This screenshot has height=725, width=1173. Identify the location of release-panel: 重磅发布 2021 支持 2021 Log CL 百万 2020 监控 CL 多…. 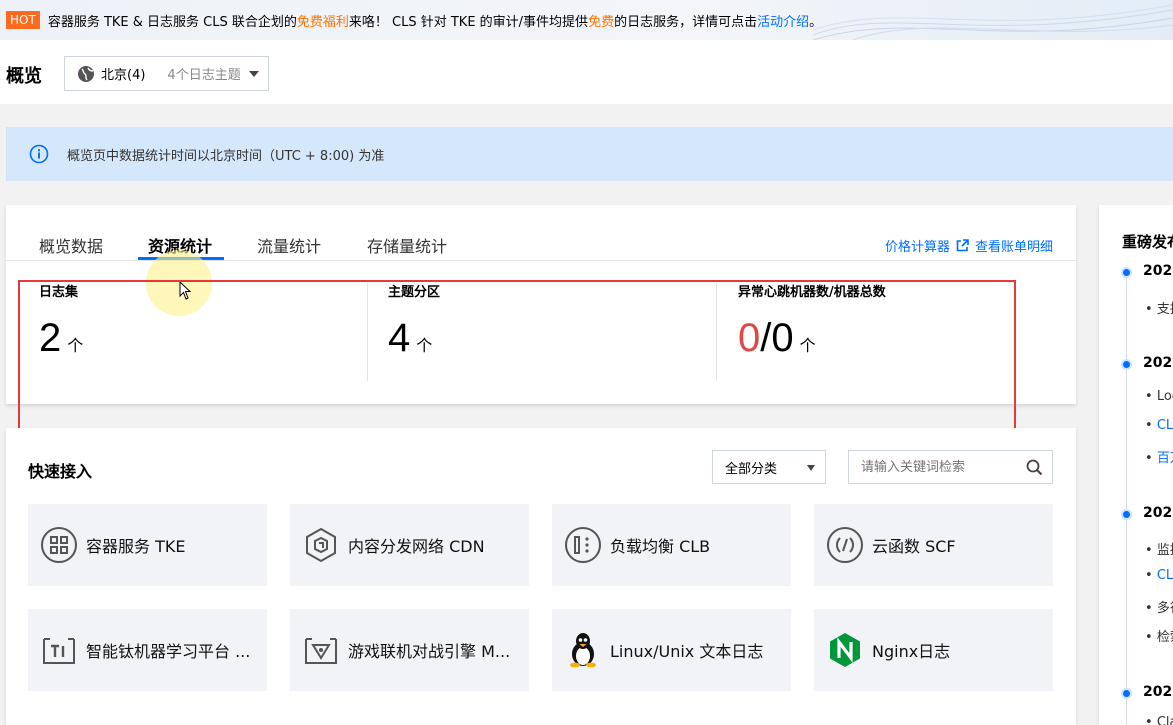
(1136, 465).